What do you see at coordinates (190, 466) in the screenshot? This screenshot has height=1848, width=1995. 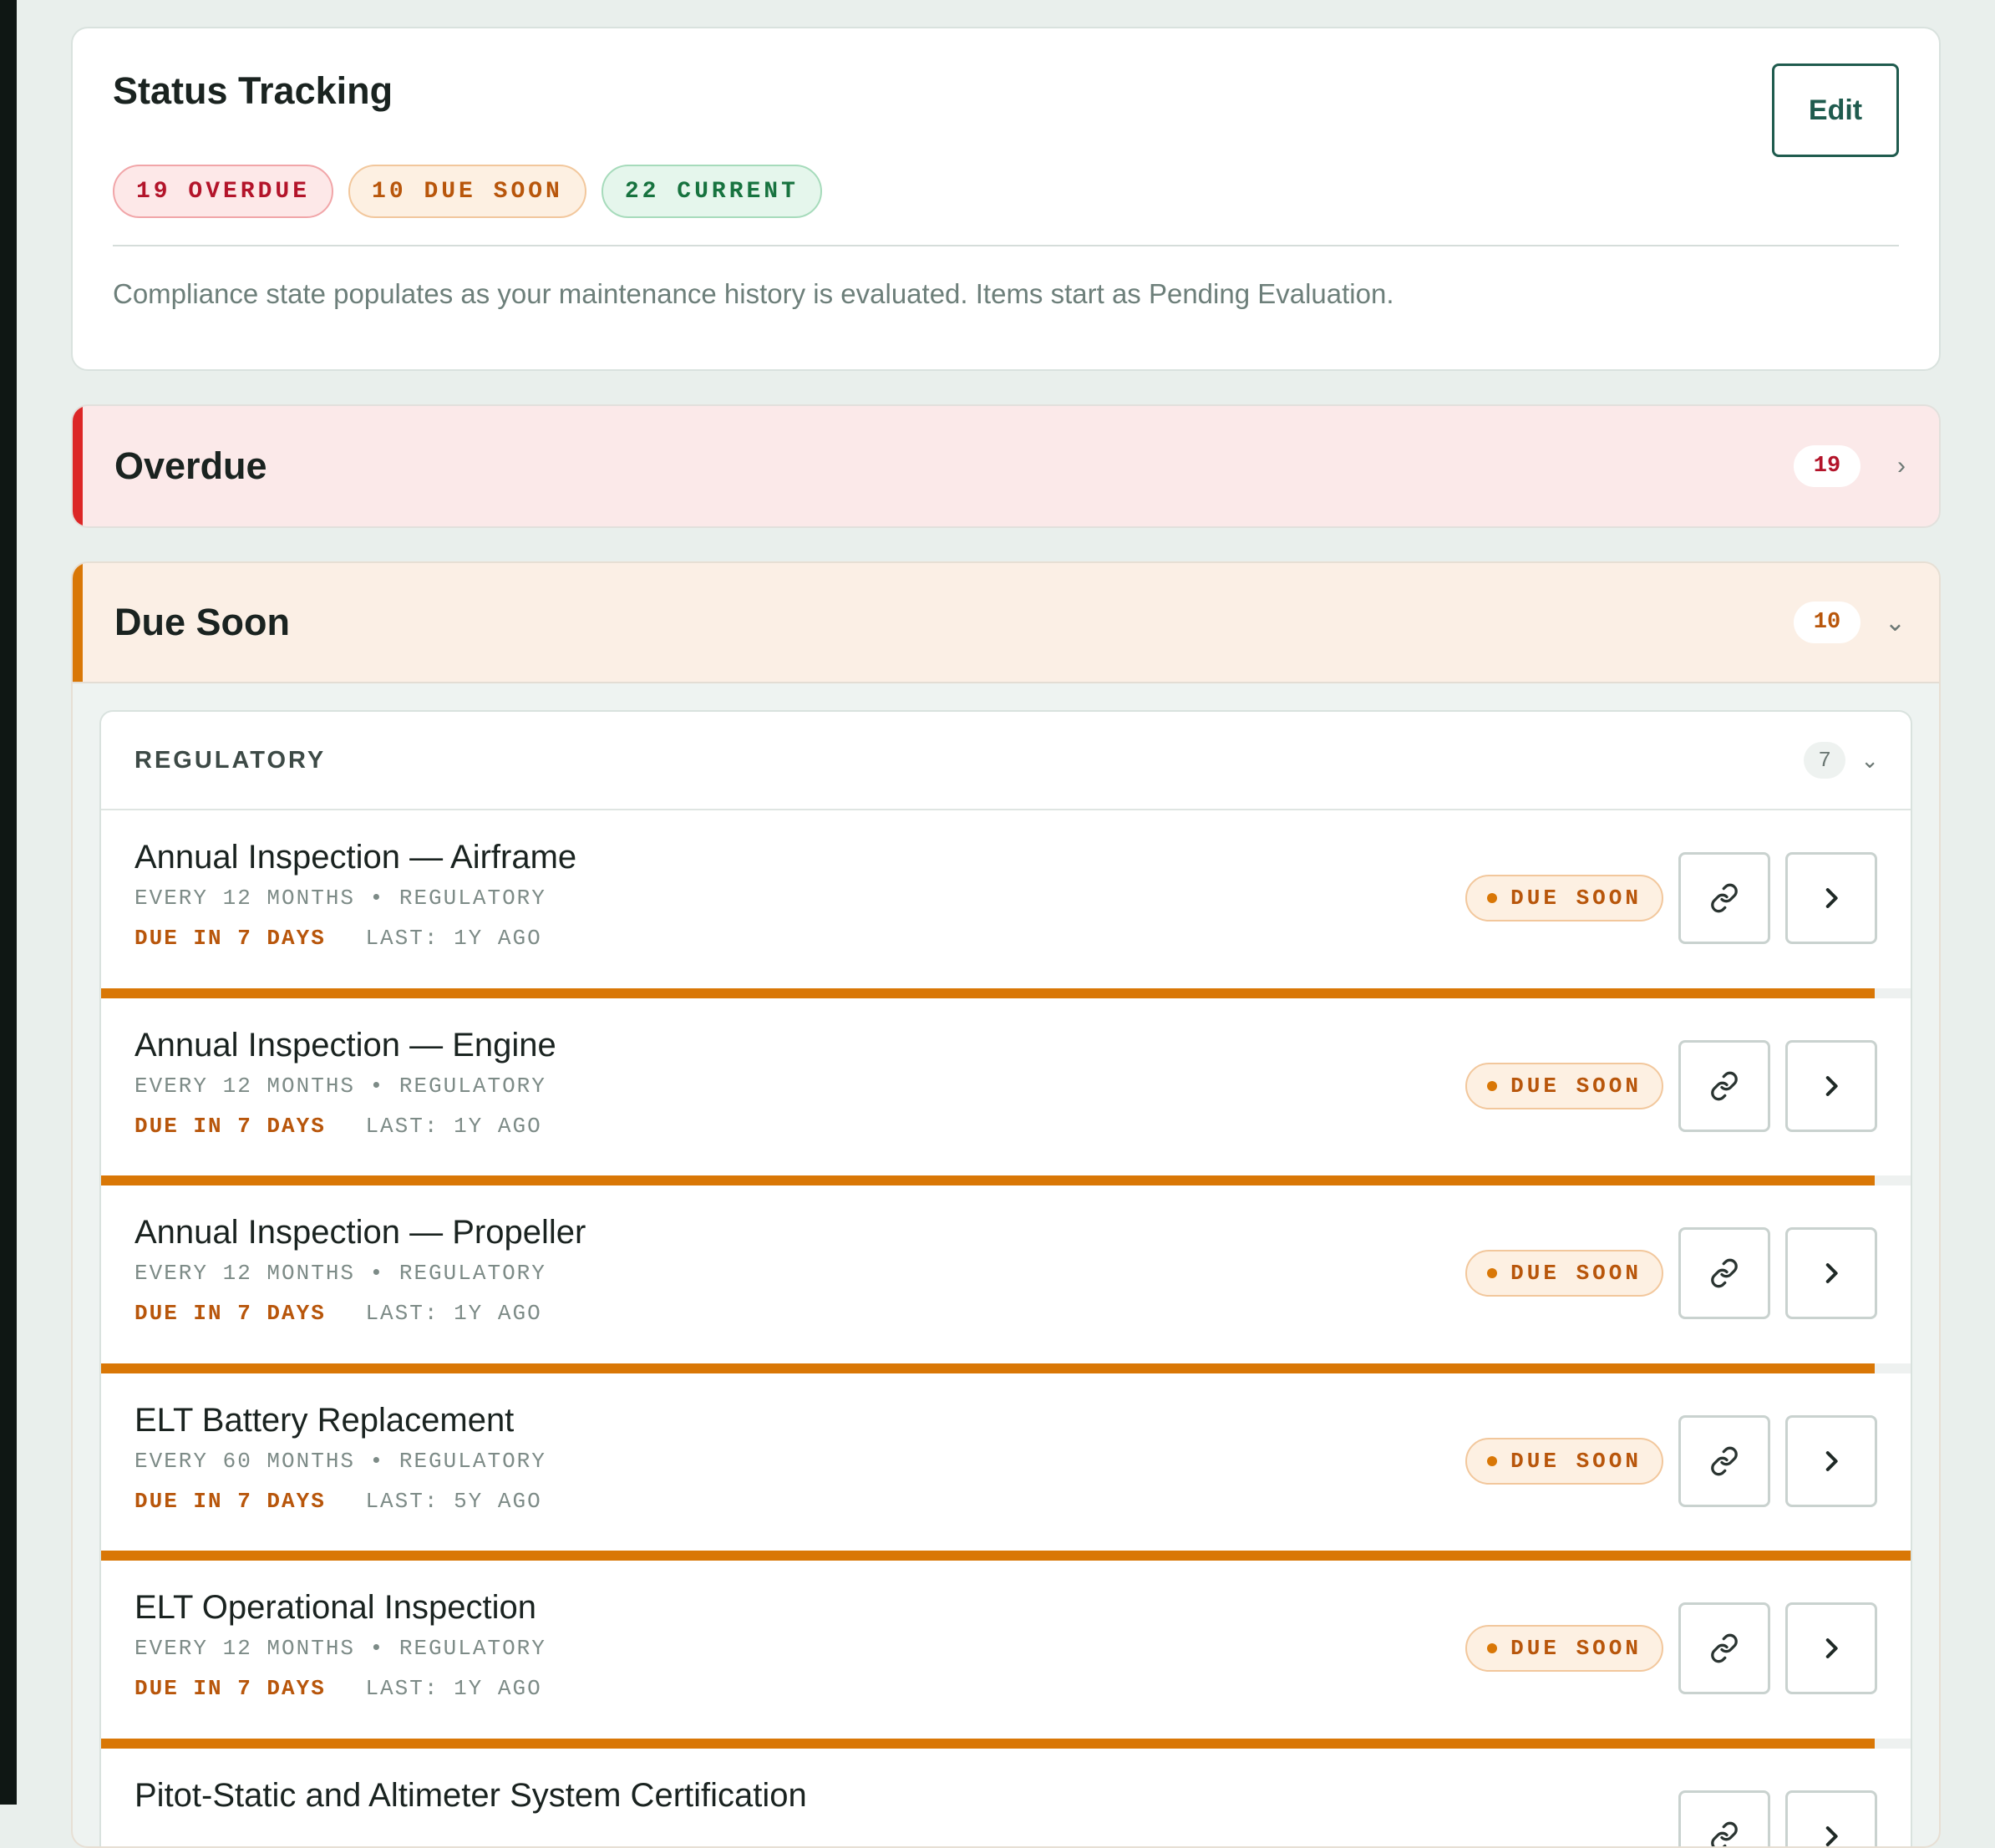 I see `overdue-section-title: Overdue` at bounding box center [190, 466].